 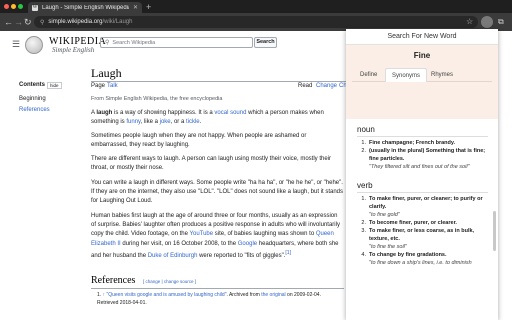 What do you see at coordinates (422, 37) in the screenshot?
I see `search-new-word-button: Search For New Word` at bounding box center [422, 37].